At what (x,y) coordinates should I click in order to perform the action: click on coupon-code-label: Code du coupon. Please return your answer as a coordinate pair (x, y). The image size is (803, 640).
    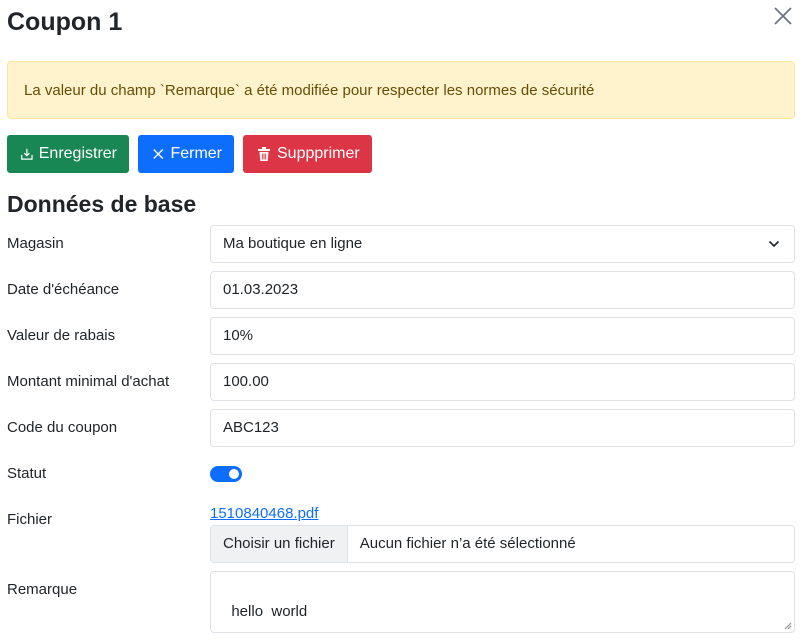
    Looking at the image, I should click on (62, 427).